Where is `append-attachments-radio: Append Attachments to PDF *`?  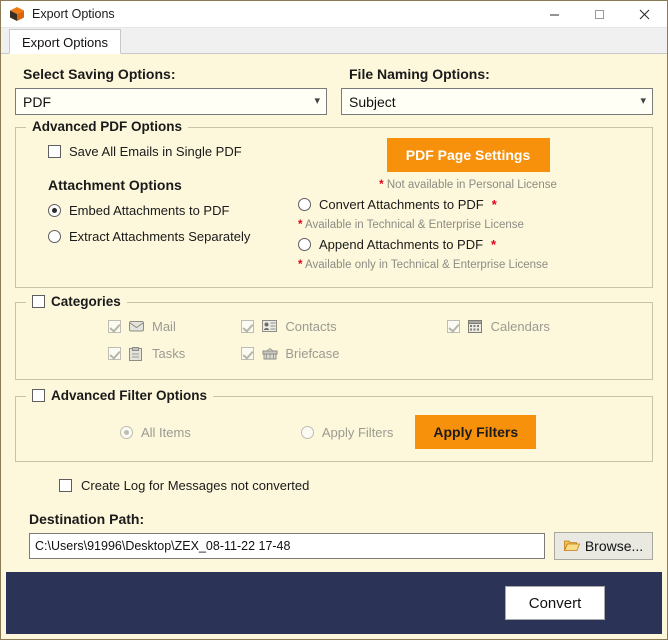 append-attachments-radio: Append Attachments to PDF * is located at coordinates (468, 244).